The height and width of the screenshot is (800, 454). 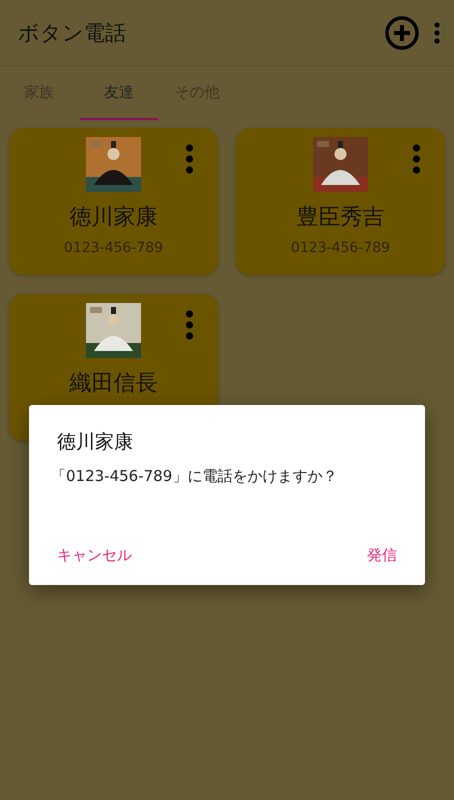 What do you see at coordinates (194, 477) in the screenshot?
I see `dialog-message: 「0123-456-789」に電話をかけますか？` at bounding box center [194, 477].